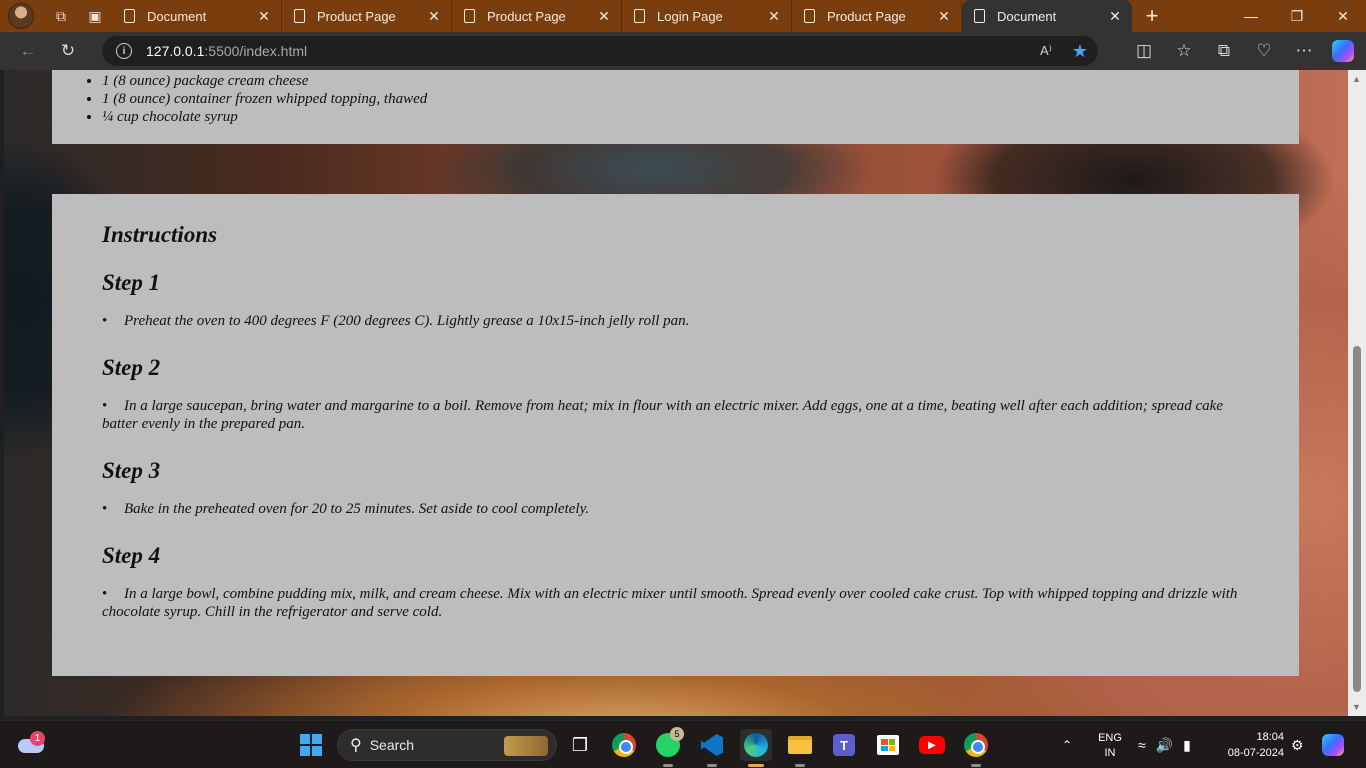 This screenshot has height=768, width=1366. Describe the element at coordinates (1264, 51) in the screenshot. I see `browser-essentials-icon: ♡` at that location.